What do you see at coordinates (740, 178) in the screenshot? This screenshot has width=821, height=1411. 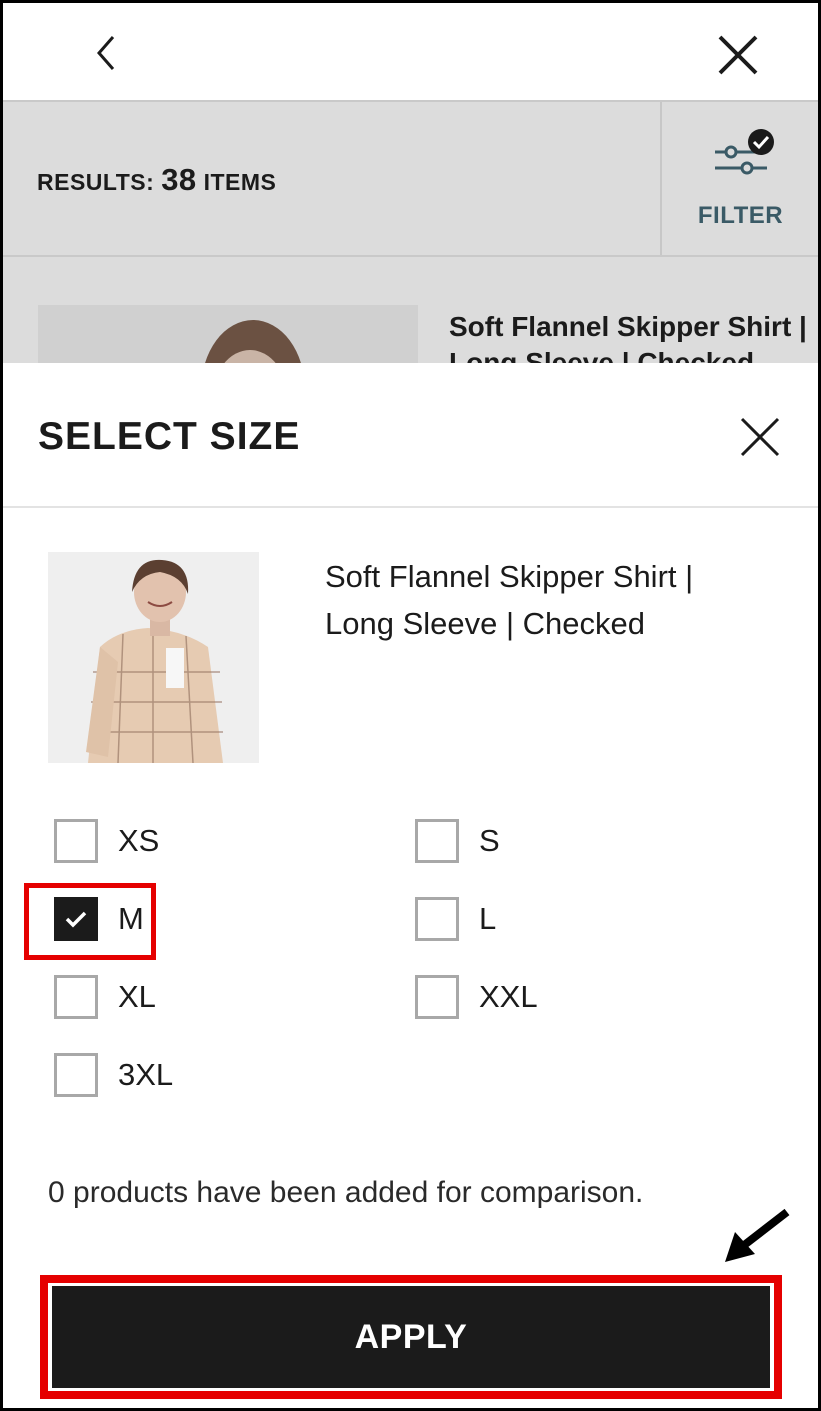 I see `filter-button: FILTER` at bounding box center [740, 178].